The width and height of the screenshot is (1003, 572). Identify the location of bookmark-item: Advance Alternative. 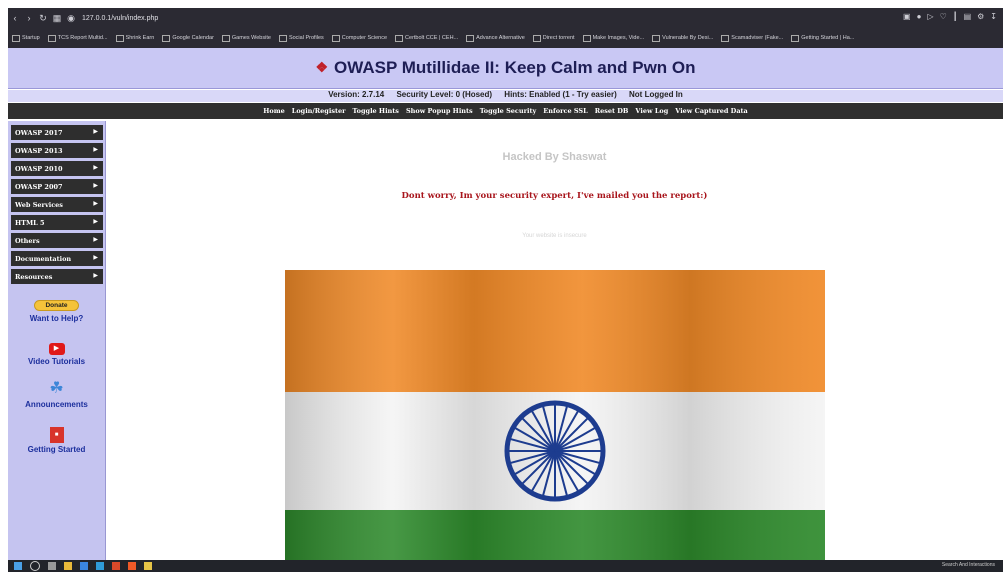
(495, 38).